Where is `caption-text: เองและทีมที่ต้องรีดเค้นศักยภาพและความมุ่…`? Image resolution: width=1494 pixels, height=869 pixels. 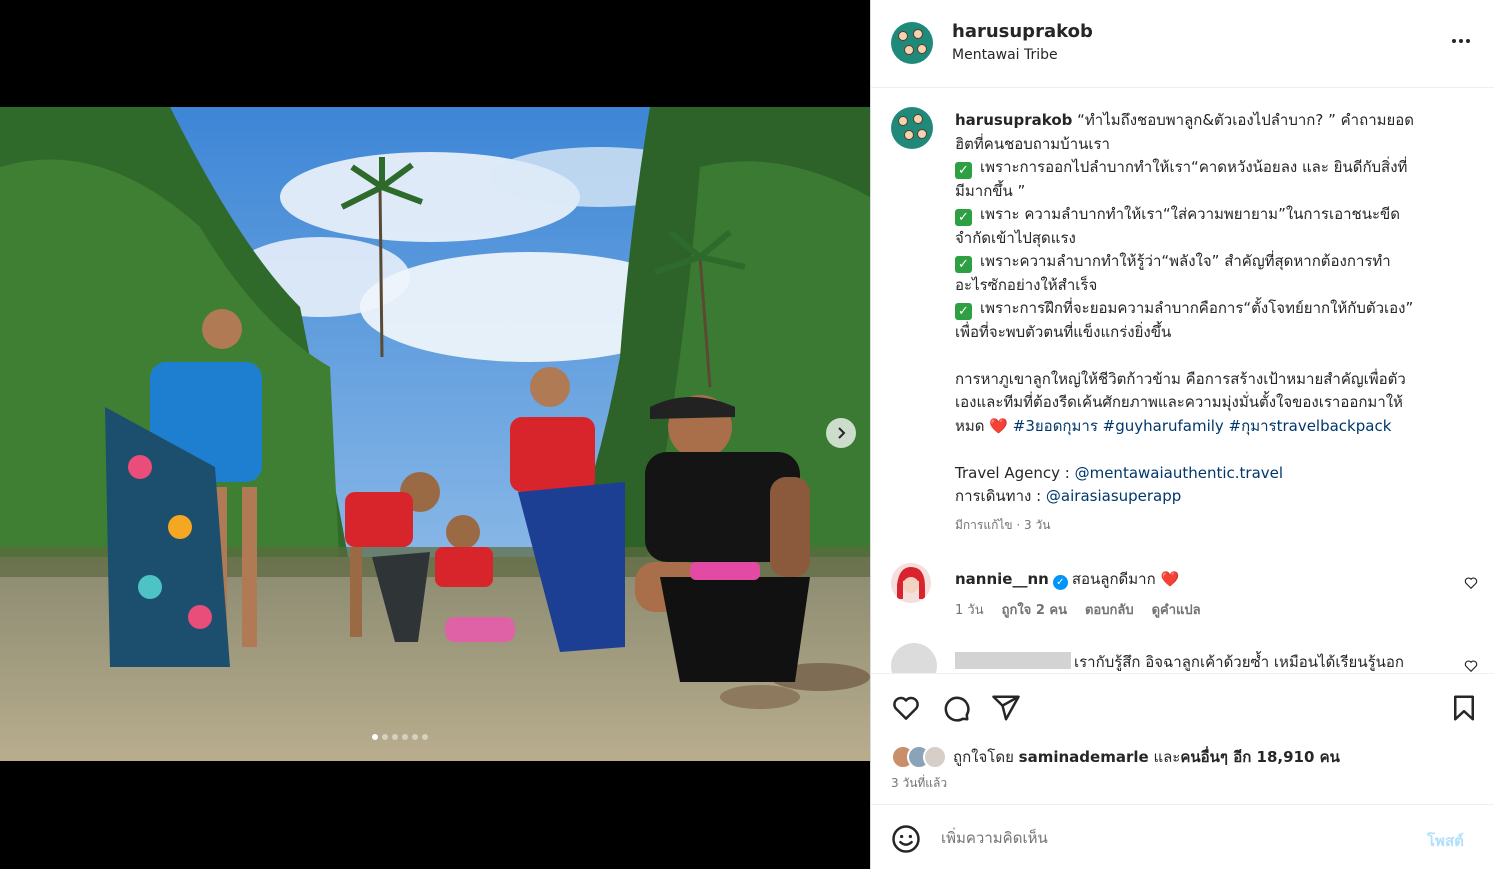
caption-text: เองและทีมที่ต้องรีดเค้นศักยภาพและความมุ่… is located at coordinates (1179, 402).